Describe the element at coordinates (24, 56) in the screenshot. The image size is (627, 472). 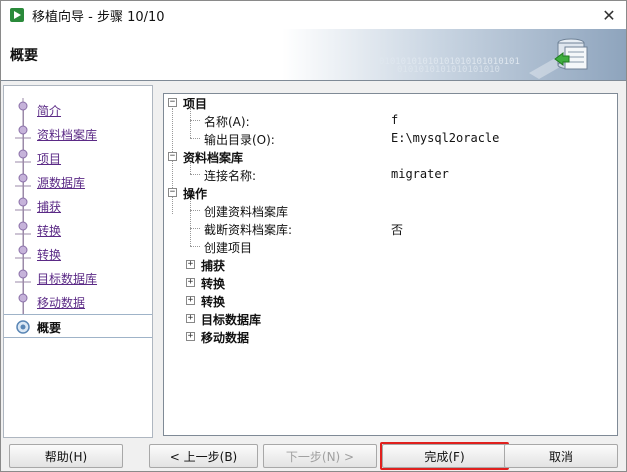
I see `page-title: 概要` at that location.